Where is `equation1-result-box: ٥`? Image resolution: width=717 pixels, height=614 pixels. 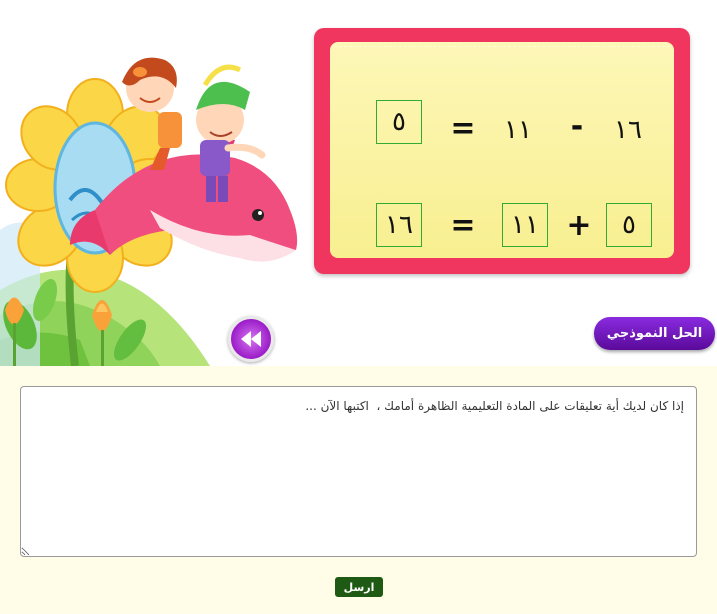 equation1-result-box: ٥ is located at coordinates (399, 122).